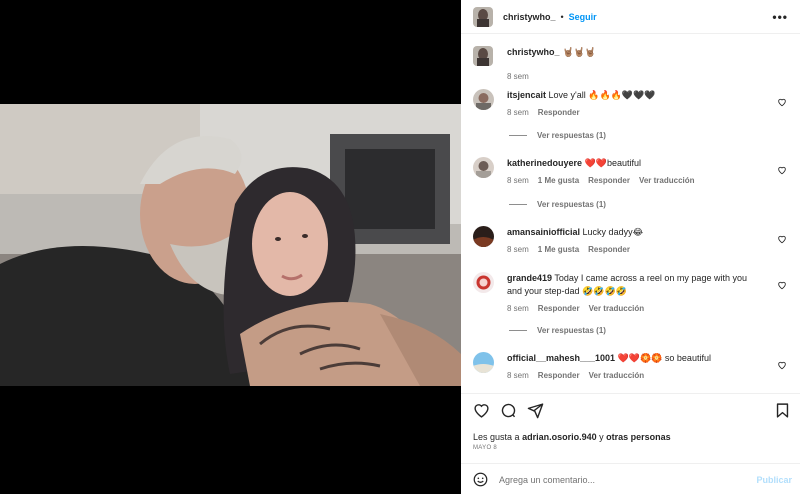 The width and height of the screenshot is (800, 494). I want to click on commenter-username: itsjencait, so click(526, 95).